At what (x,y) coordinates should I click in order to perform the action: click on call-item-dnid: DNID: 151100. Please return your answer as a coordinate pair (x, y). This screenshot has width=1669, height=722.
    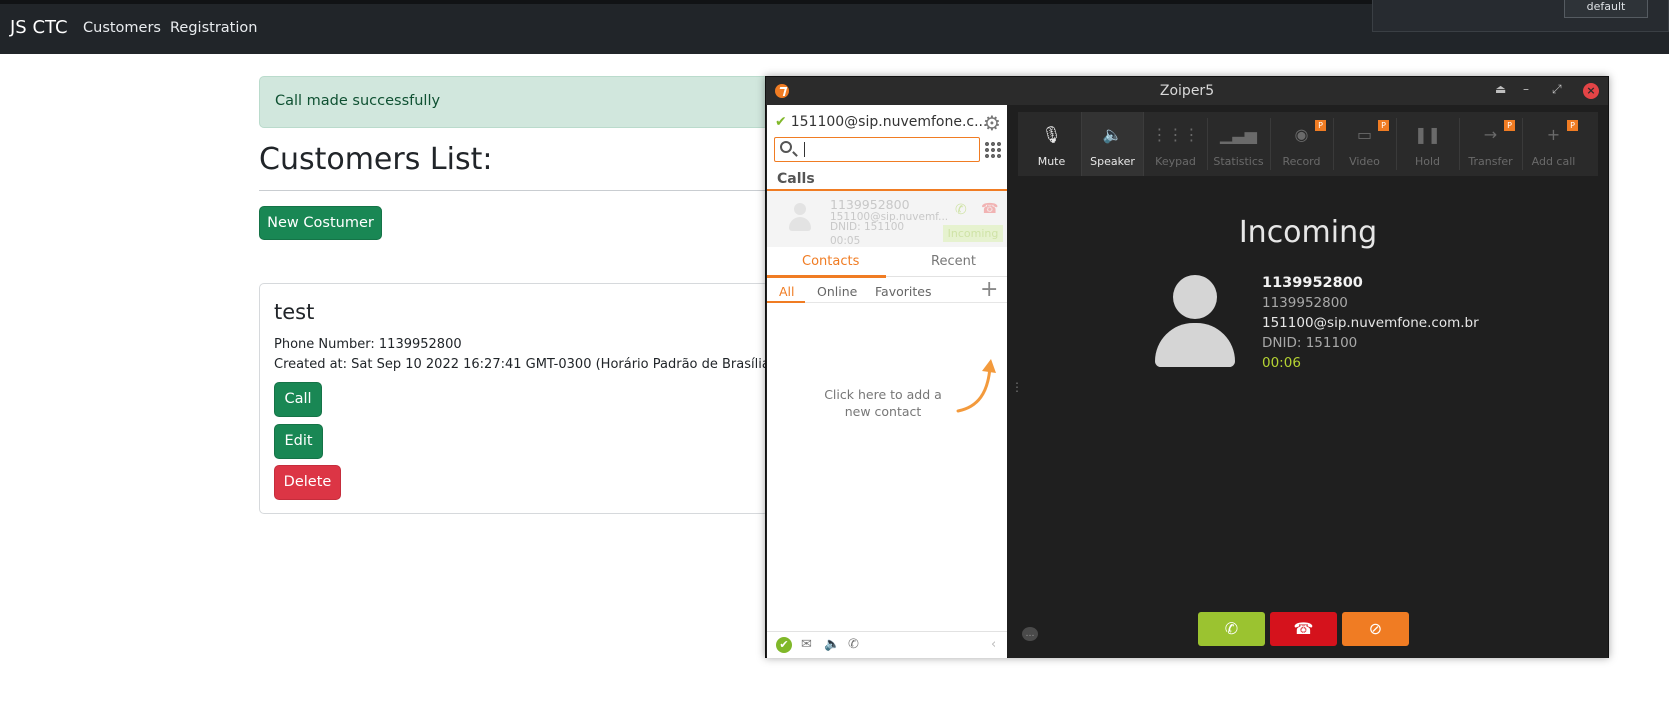
    Looking at the image, I should click on (867, 227).